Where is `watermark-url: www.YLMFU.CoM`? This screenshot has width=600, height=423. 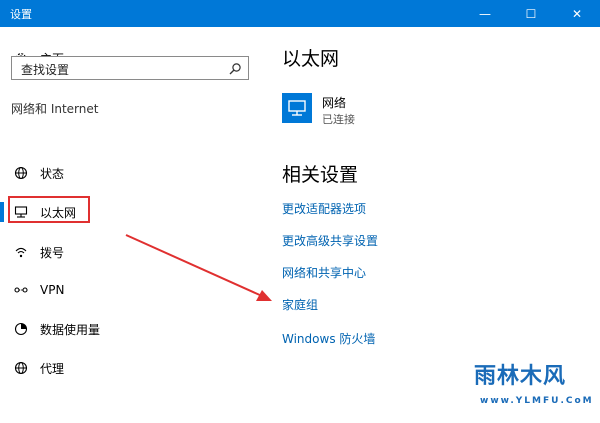 watermark-url: www.YLMFU.CoM is located at coordinates (537, 401).